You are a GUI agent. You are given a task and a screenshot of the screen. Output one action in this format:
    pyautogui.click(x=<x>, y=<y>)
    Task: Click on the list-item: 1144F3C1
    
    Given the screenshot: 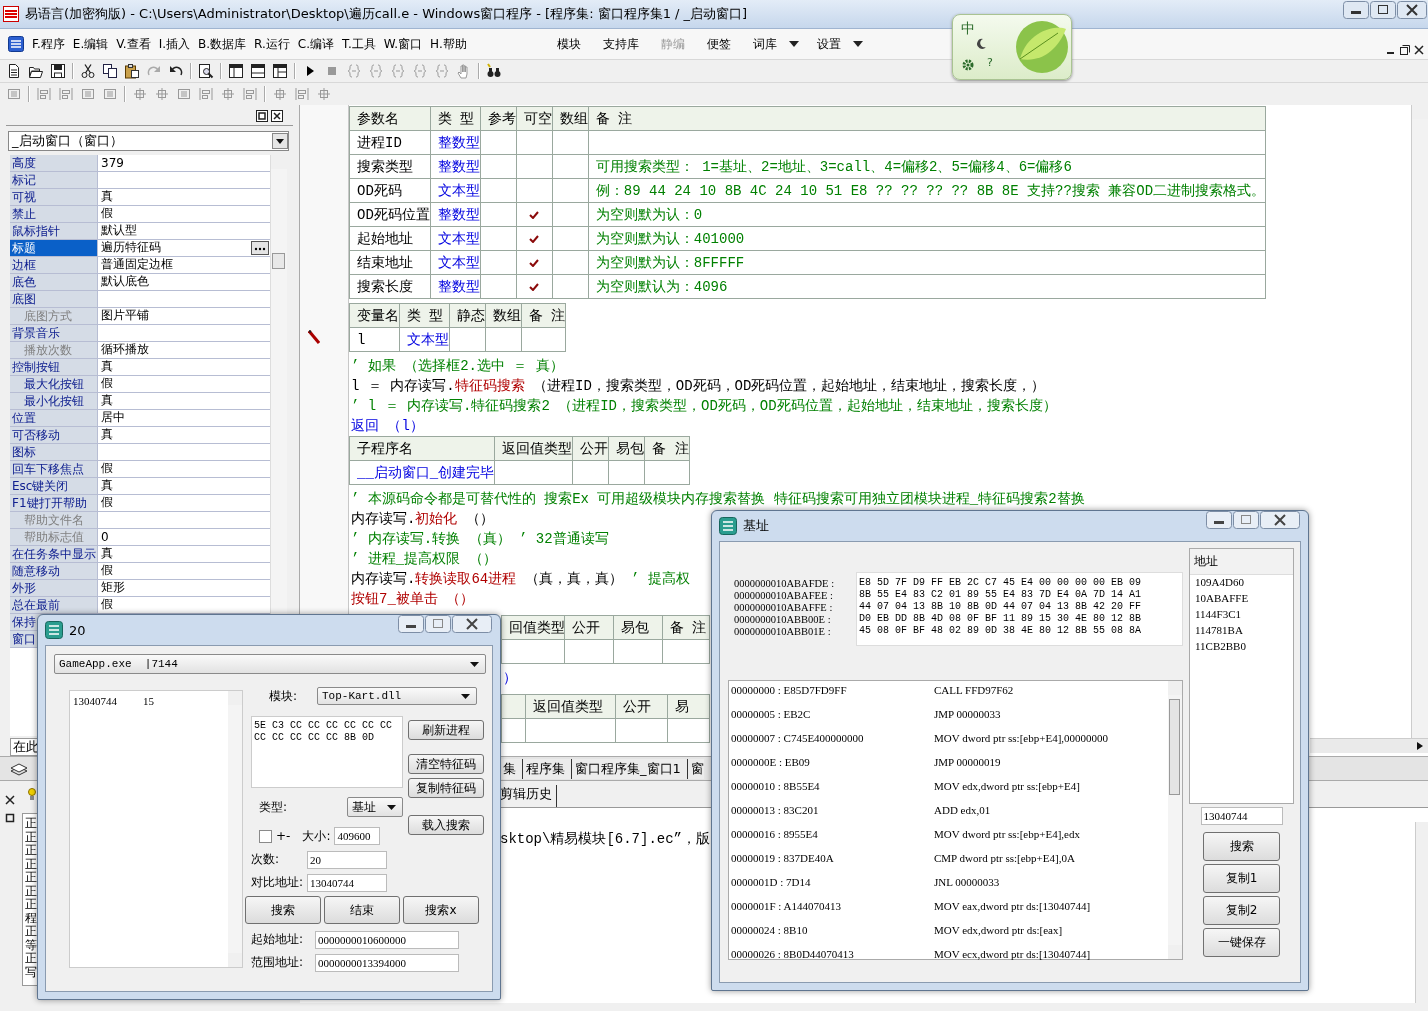 What is the action you would take?
    pyautogui.click(x=1241, y=615)
    